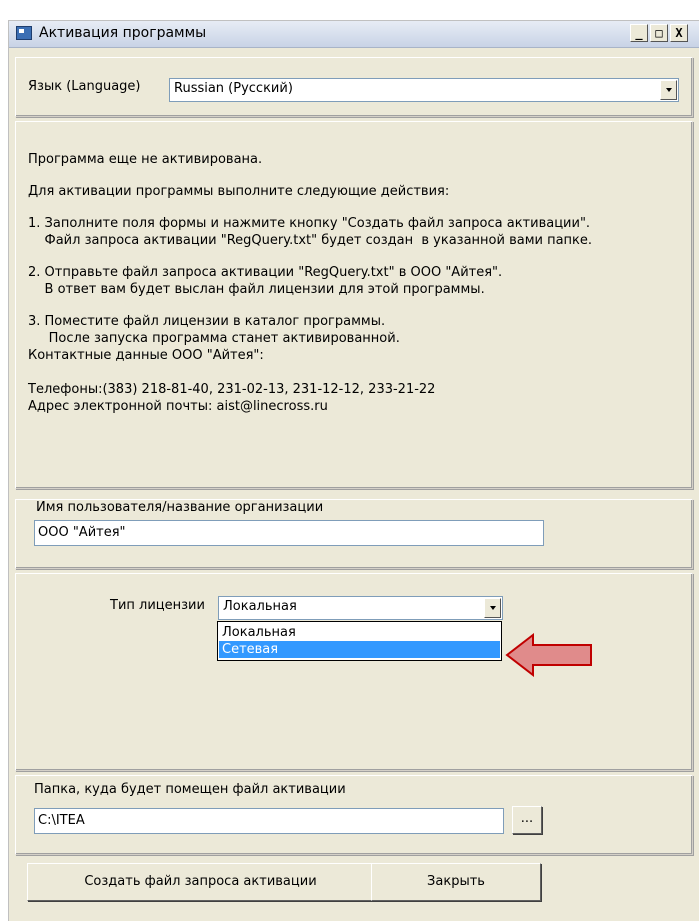  I want to click on info-line: Программа еще не активирована., so click(145, 159).